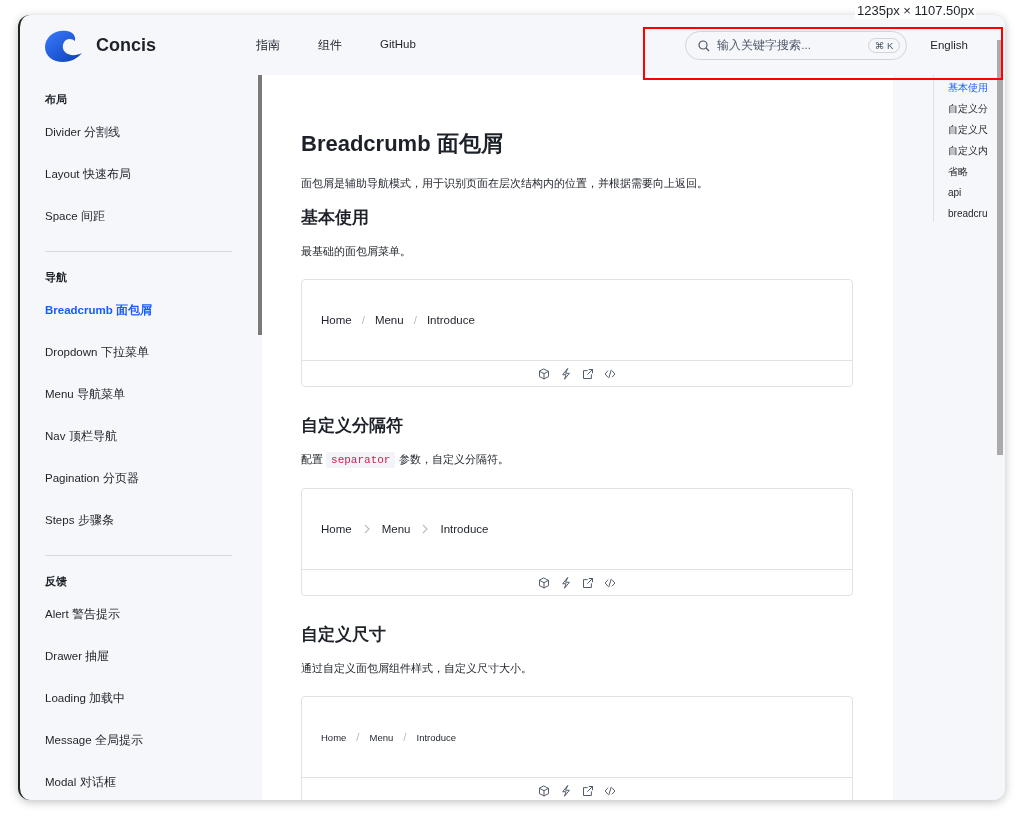  I want to click on sidebar-item: Space 间距, so click(138, 216).